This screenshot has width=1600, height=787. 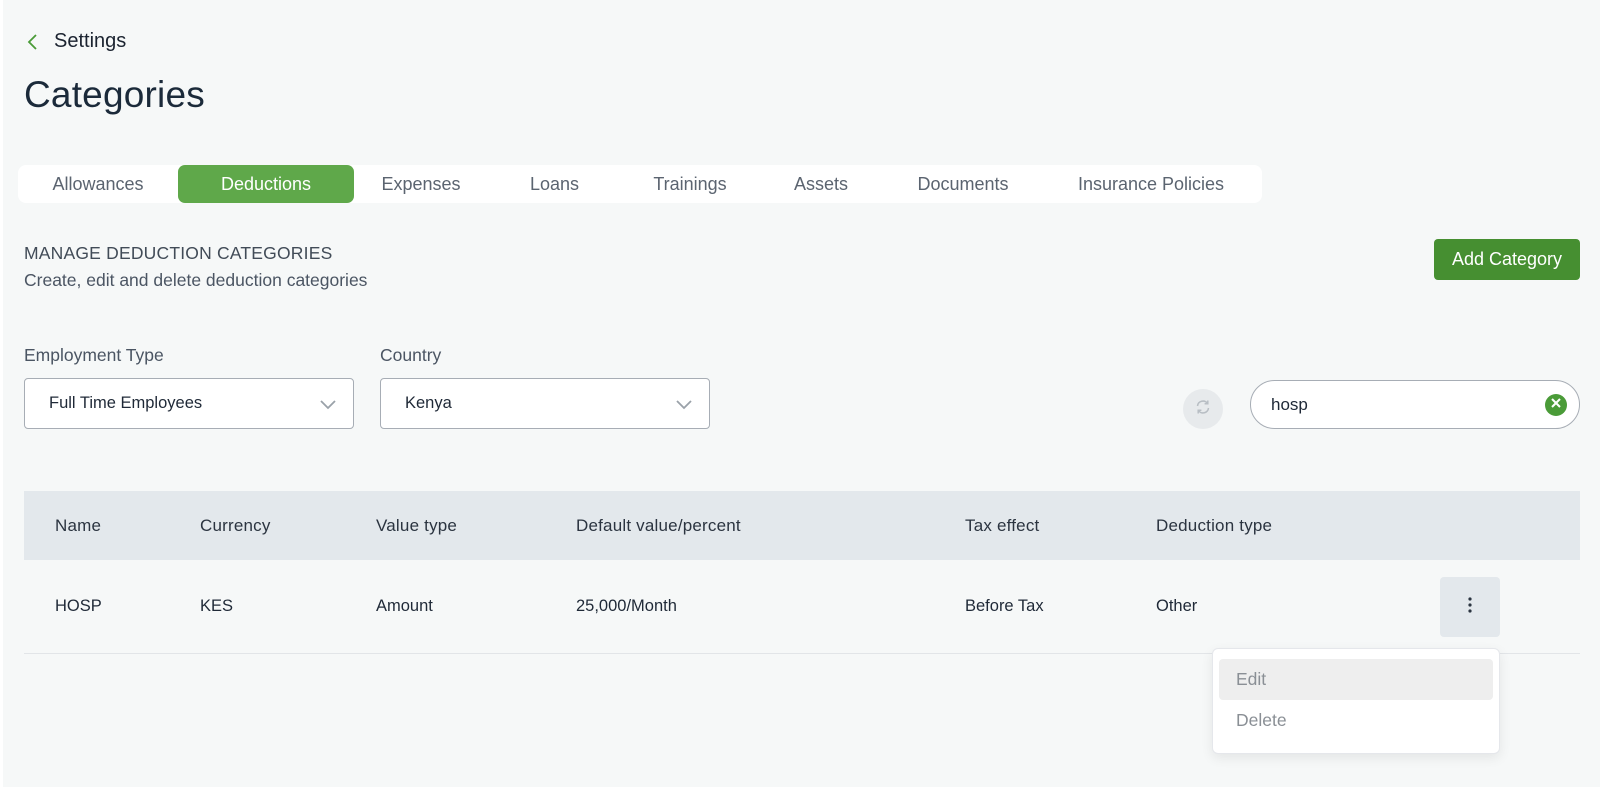 What do you see at coordinates (1004, 606) in the screenshot?
I see `cell-tax-effect: Before Tax` at bounding box center [1004, 606].